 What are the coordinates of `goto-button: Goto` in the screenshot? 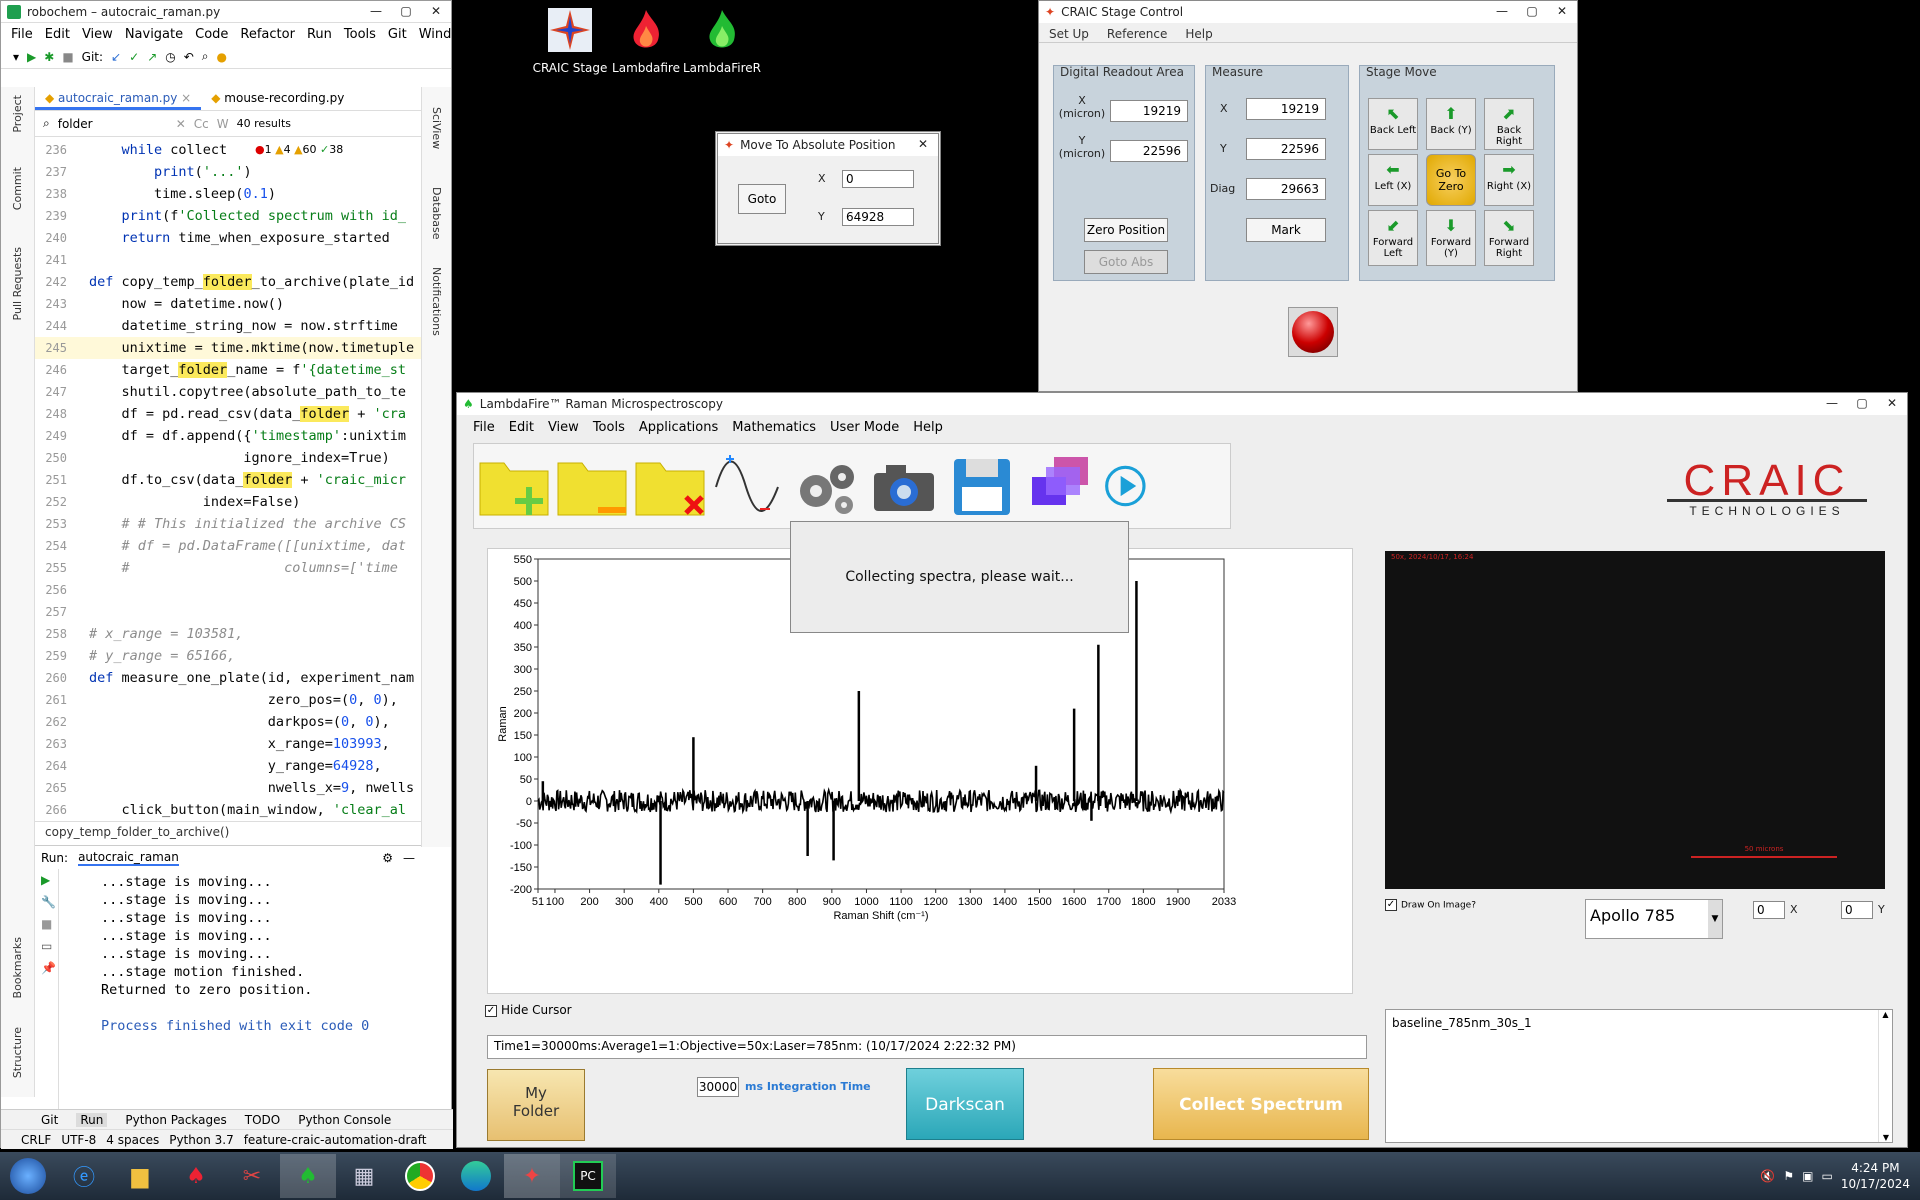 It's located at (762, 199).